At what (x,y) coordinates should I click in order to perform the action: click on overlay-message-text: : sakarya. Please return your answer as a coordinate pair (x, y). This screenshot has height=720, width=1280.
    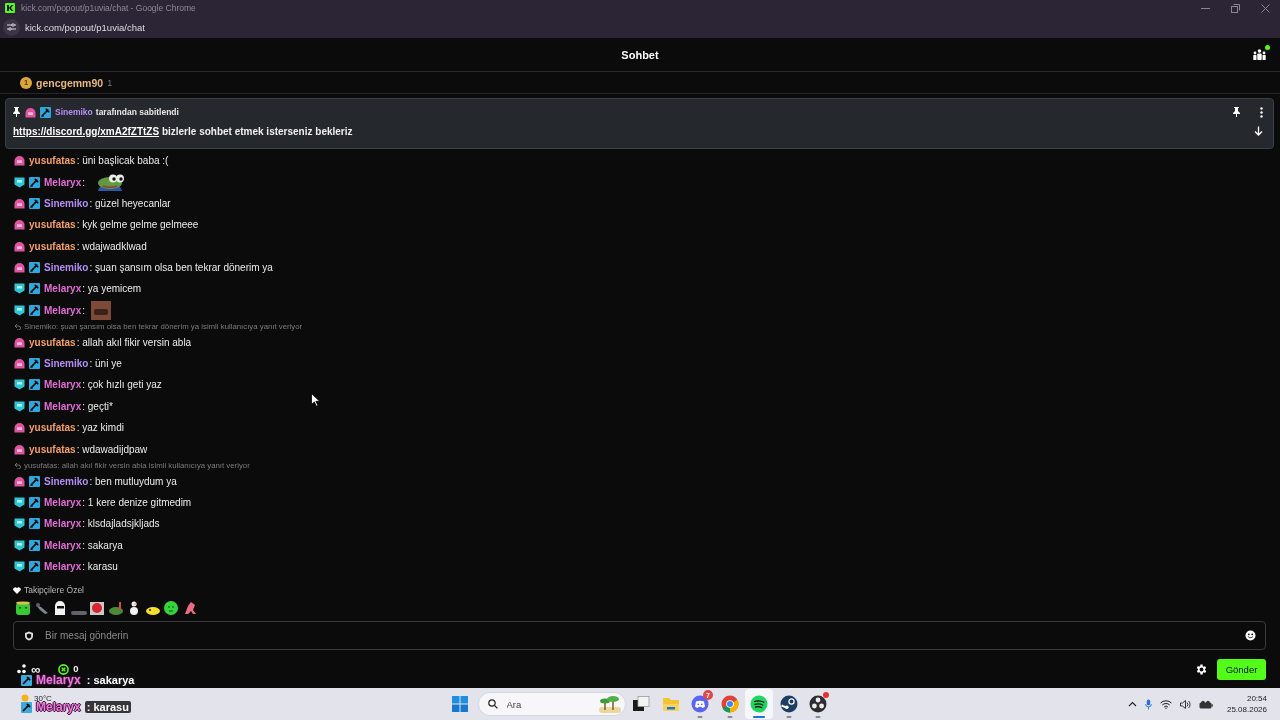
    Looking at the image, I should click on (110, 680).